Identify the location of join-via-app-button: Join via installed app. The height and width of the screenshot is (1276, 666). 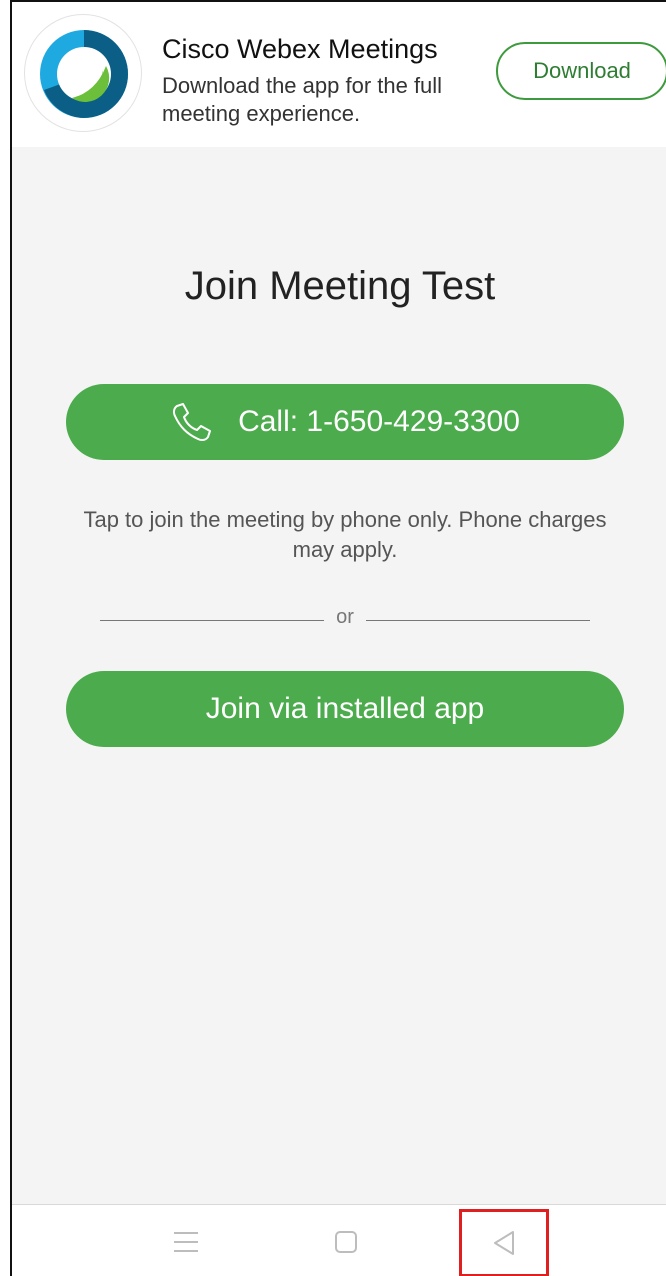
(345, 709).